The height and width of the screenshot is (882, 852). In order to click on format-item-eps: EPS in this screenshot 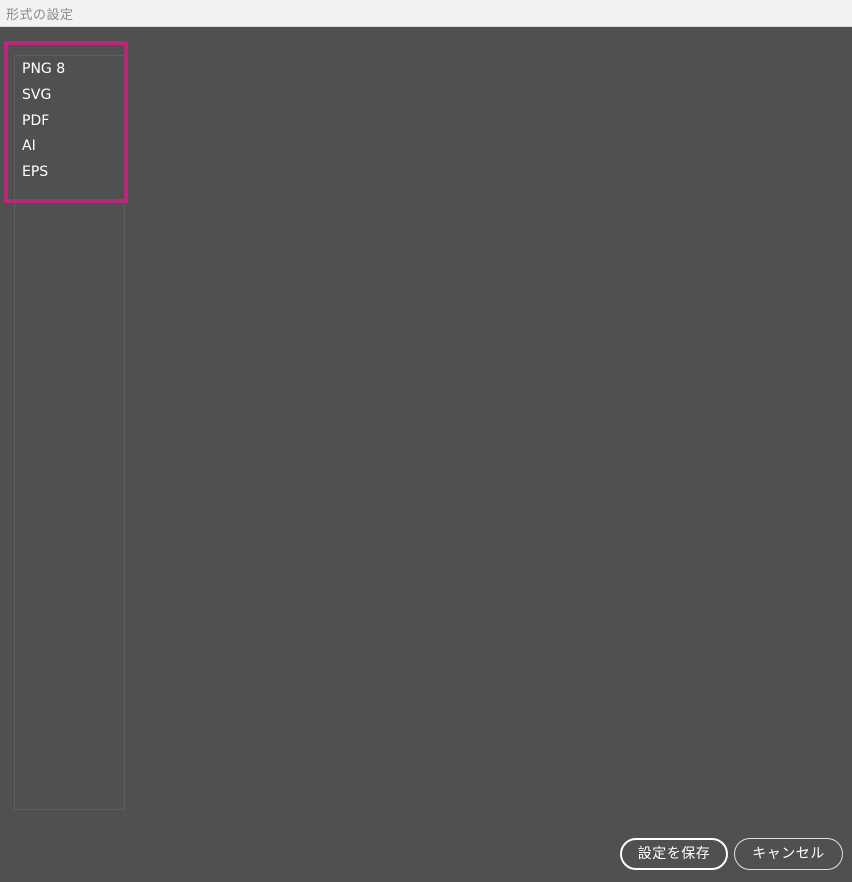, I will do `click(35, 172)`.